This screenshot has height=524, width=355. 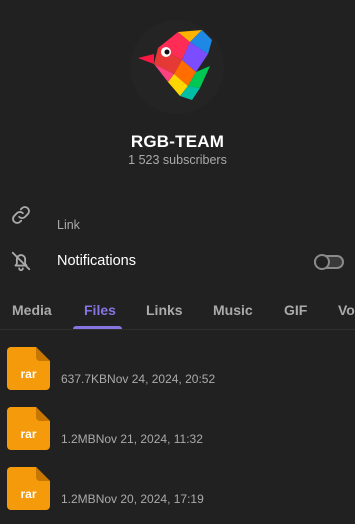 What do you see at coordinates (21, 261) in the screenshot?
I see `bell-off-icon` at bounding box center [21, 261].